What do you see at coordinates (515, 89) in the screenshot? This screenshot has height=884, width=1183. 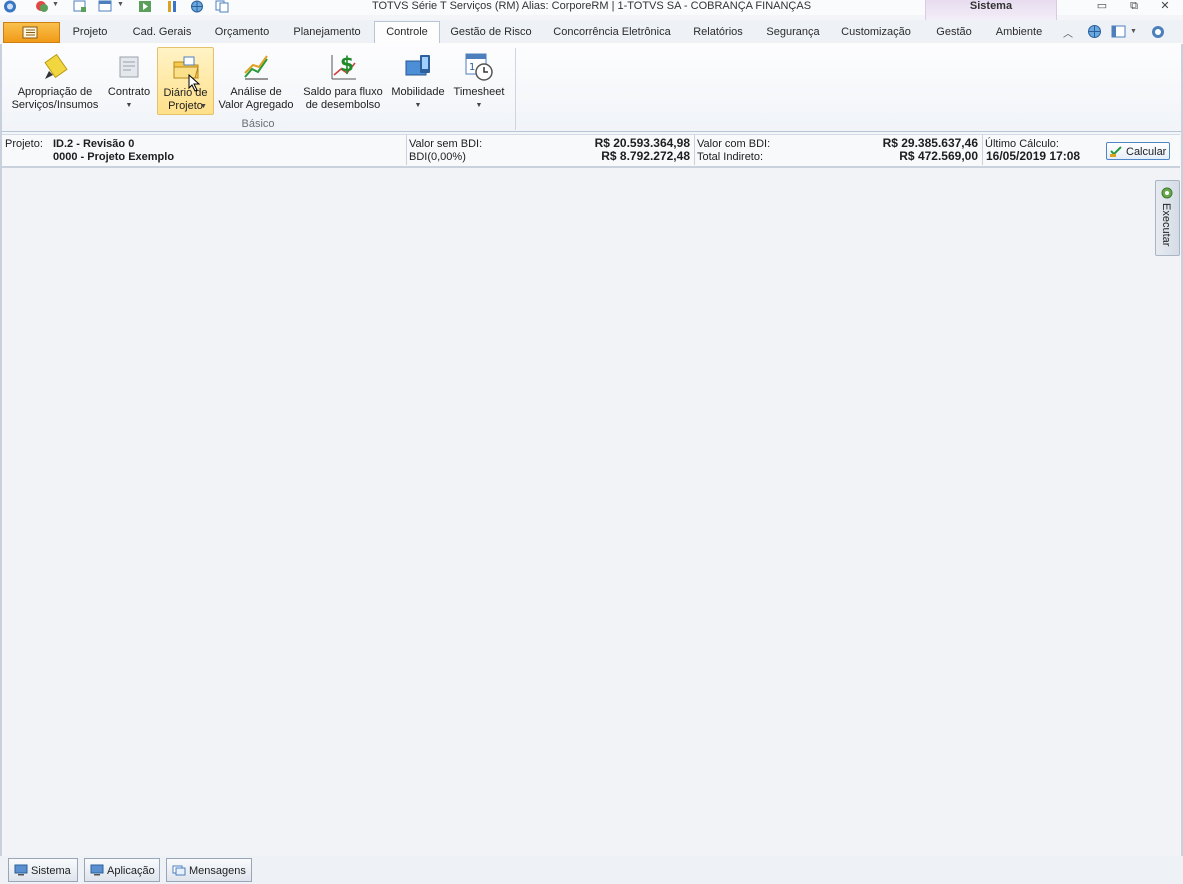 I see `ribbon-group-separator` at bounding box center [515, 89].